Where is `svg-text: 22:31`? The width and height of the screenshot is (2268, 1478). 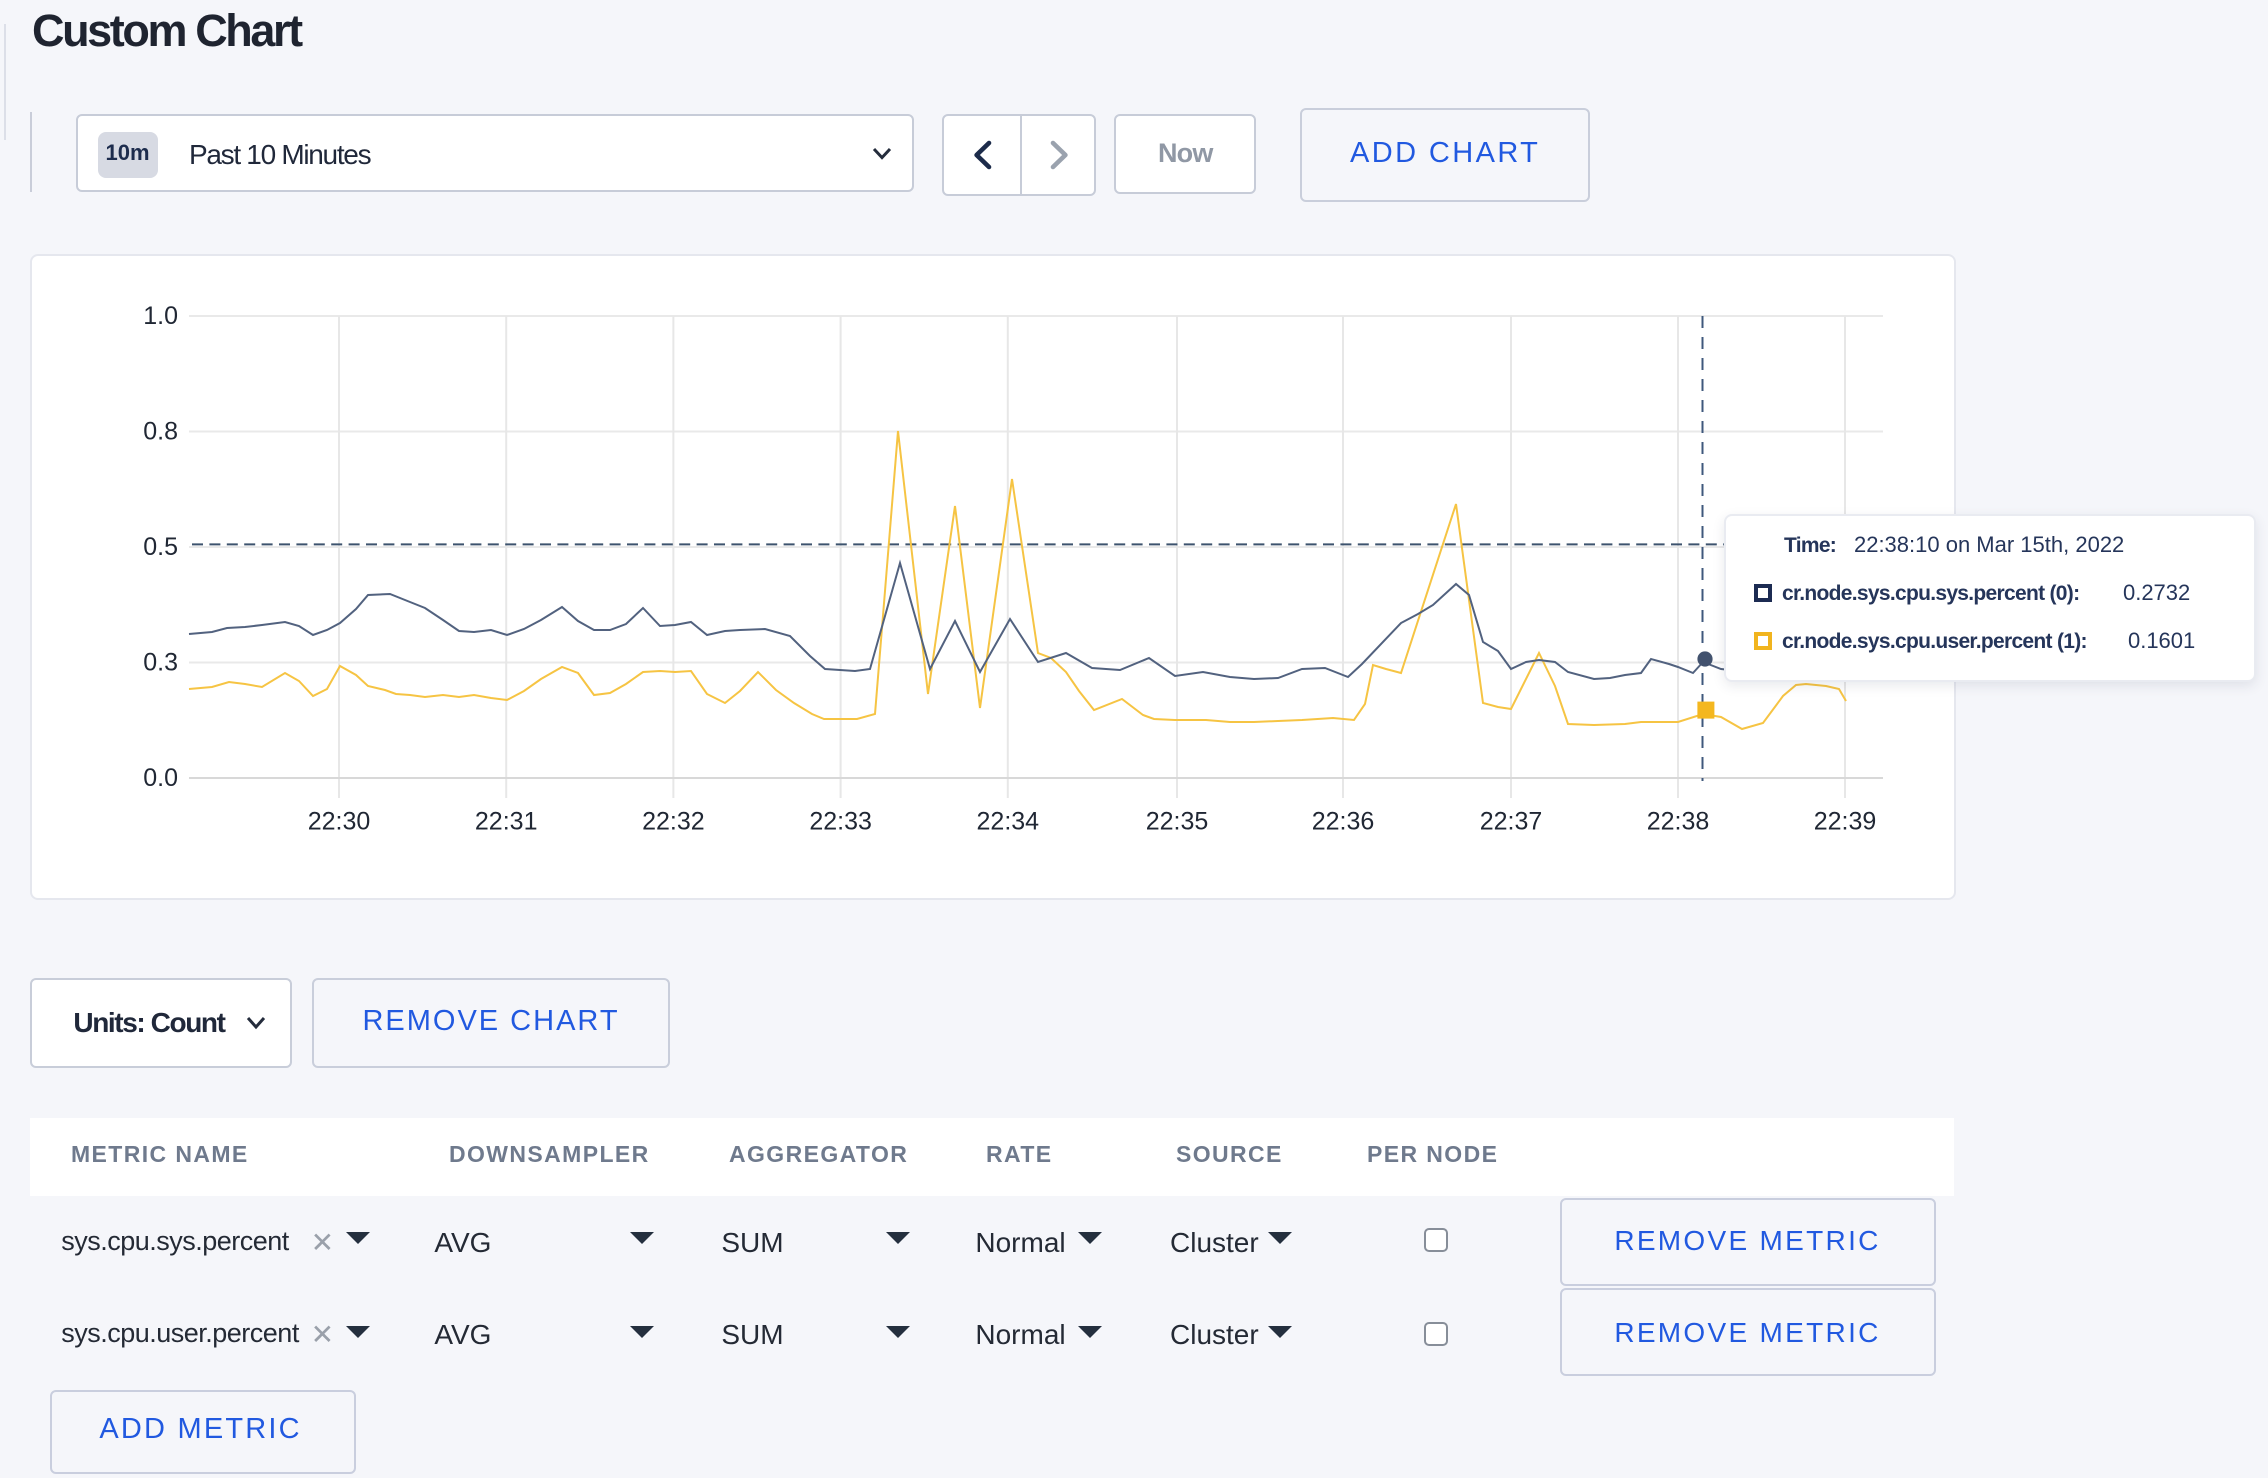 svg-text: 22:31 is located at coordinates (506, 821).